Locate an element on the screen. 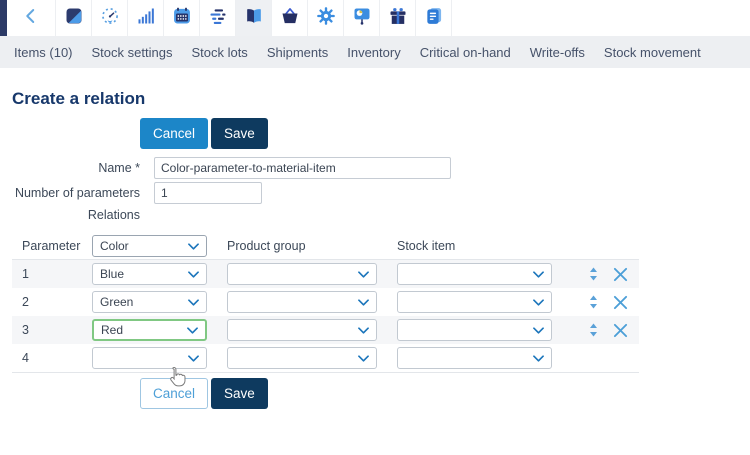 Image resolution: width=750 pixels, height=455 pixels. row1-parameter-select: Blue is located at coordinates (149, 274).